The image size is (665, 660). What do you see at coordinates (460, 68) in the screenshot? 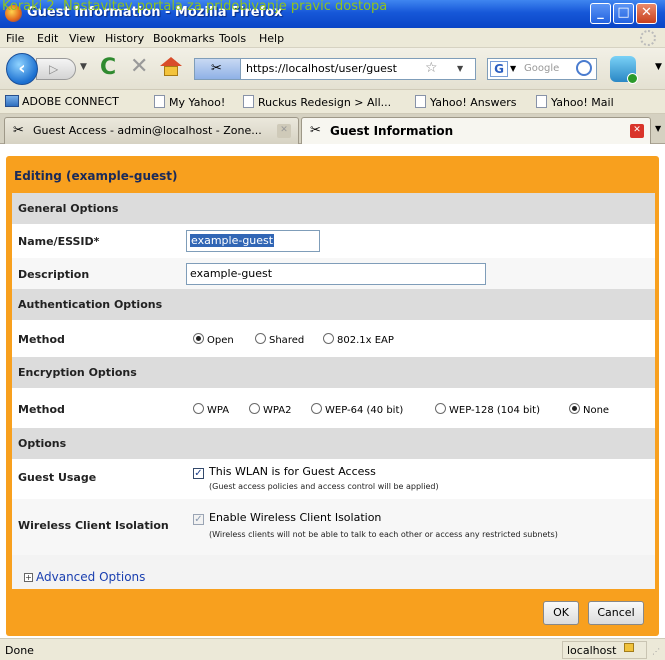
I see `url-dropdown-icon: ▼` at bounding box center [460, 68].